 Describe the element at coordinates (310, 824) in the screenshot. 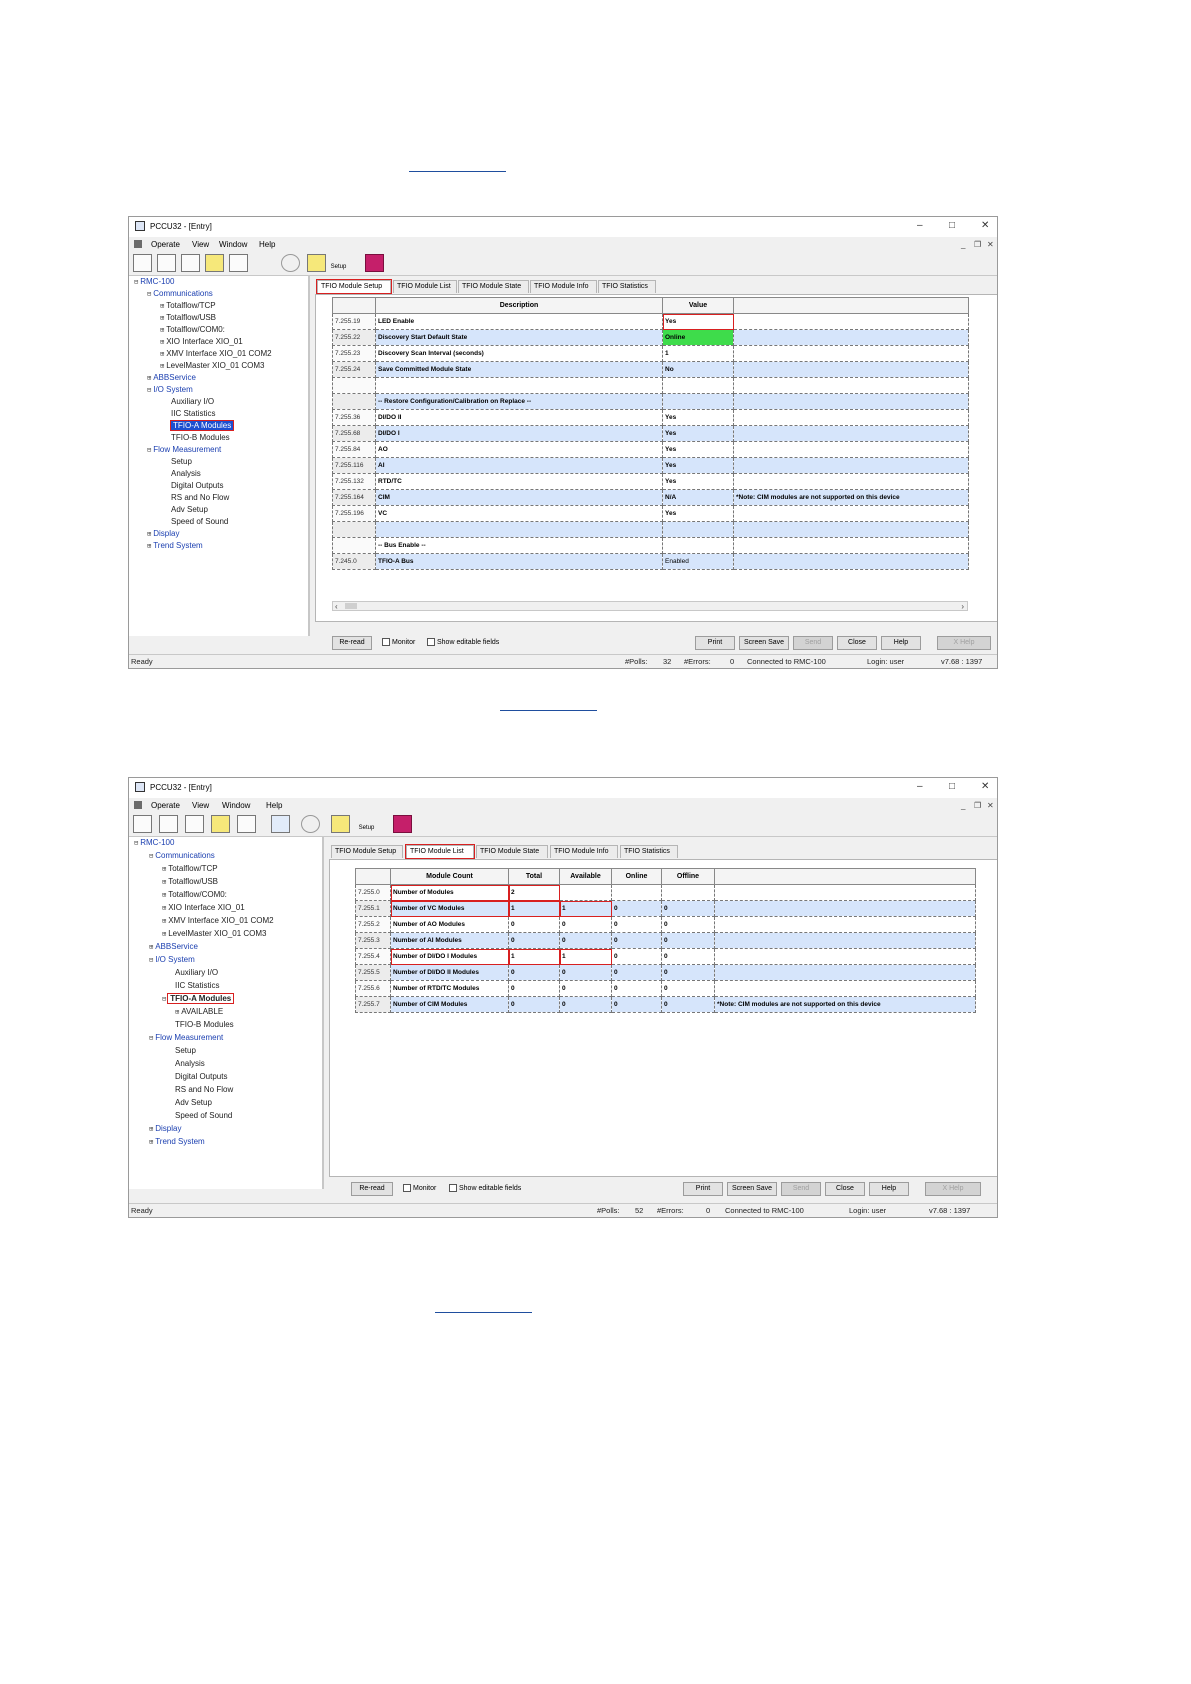

I see `settings-icon` at that location.